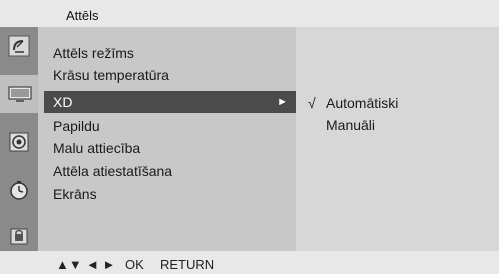 Image resolution: width=499 pixels, height=274 pixels. I want to click on sidebar-item-station, so click(19, 46).